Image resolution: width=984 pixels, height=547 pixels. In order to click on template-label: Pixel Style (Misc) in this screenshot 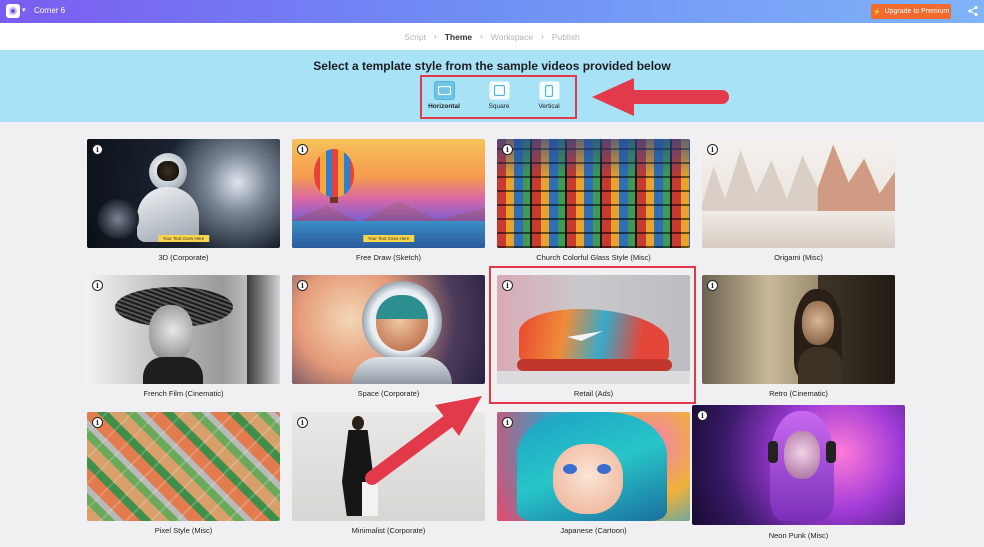, I will do `click(183, 530)`.